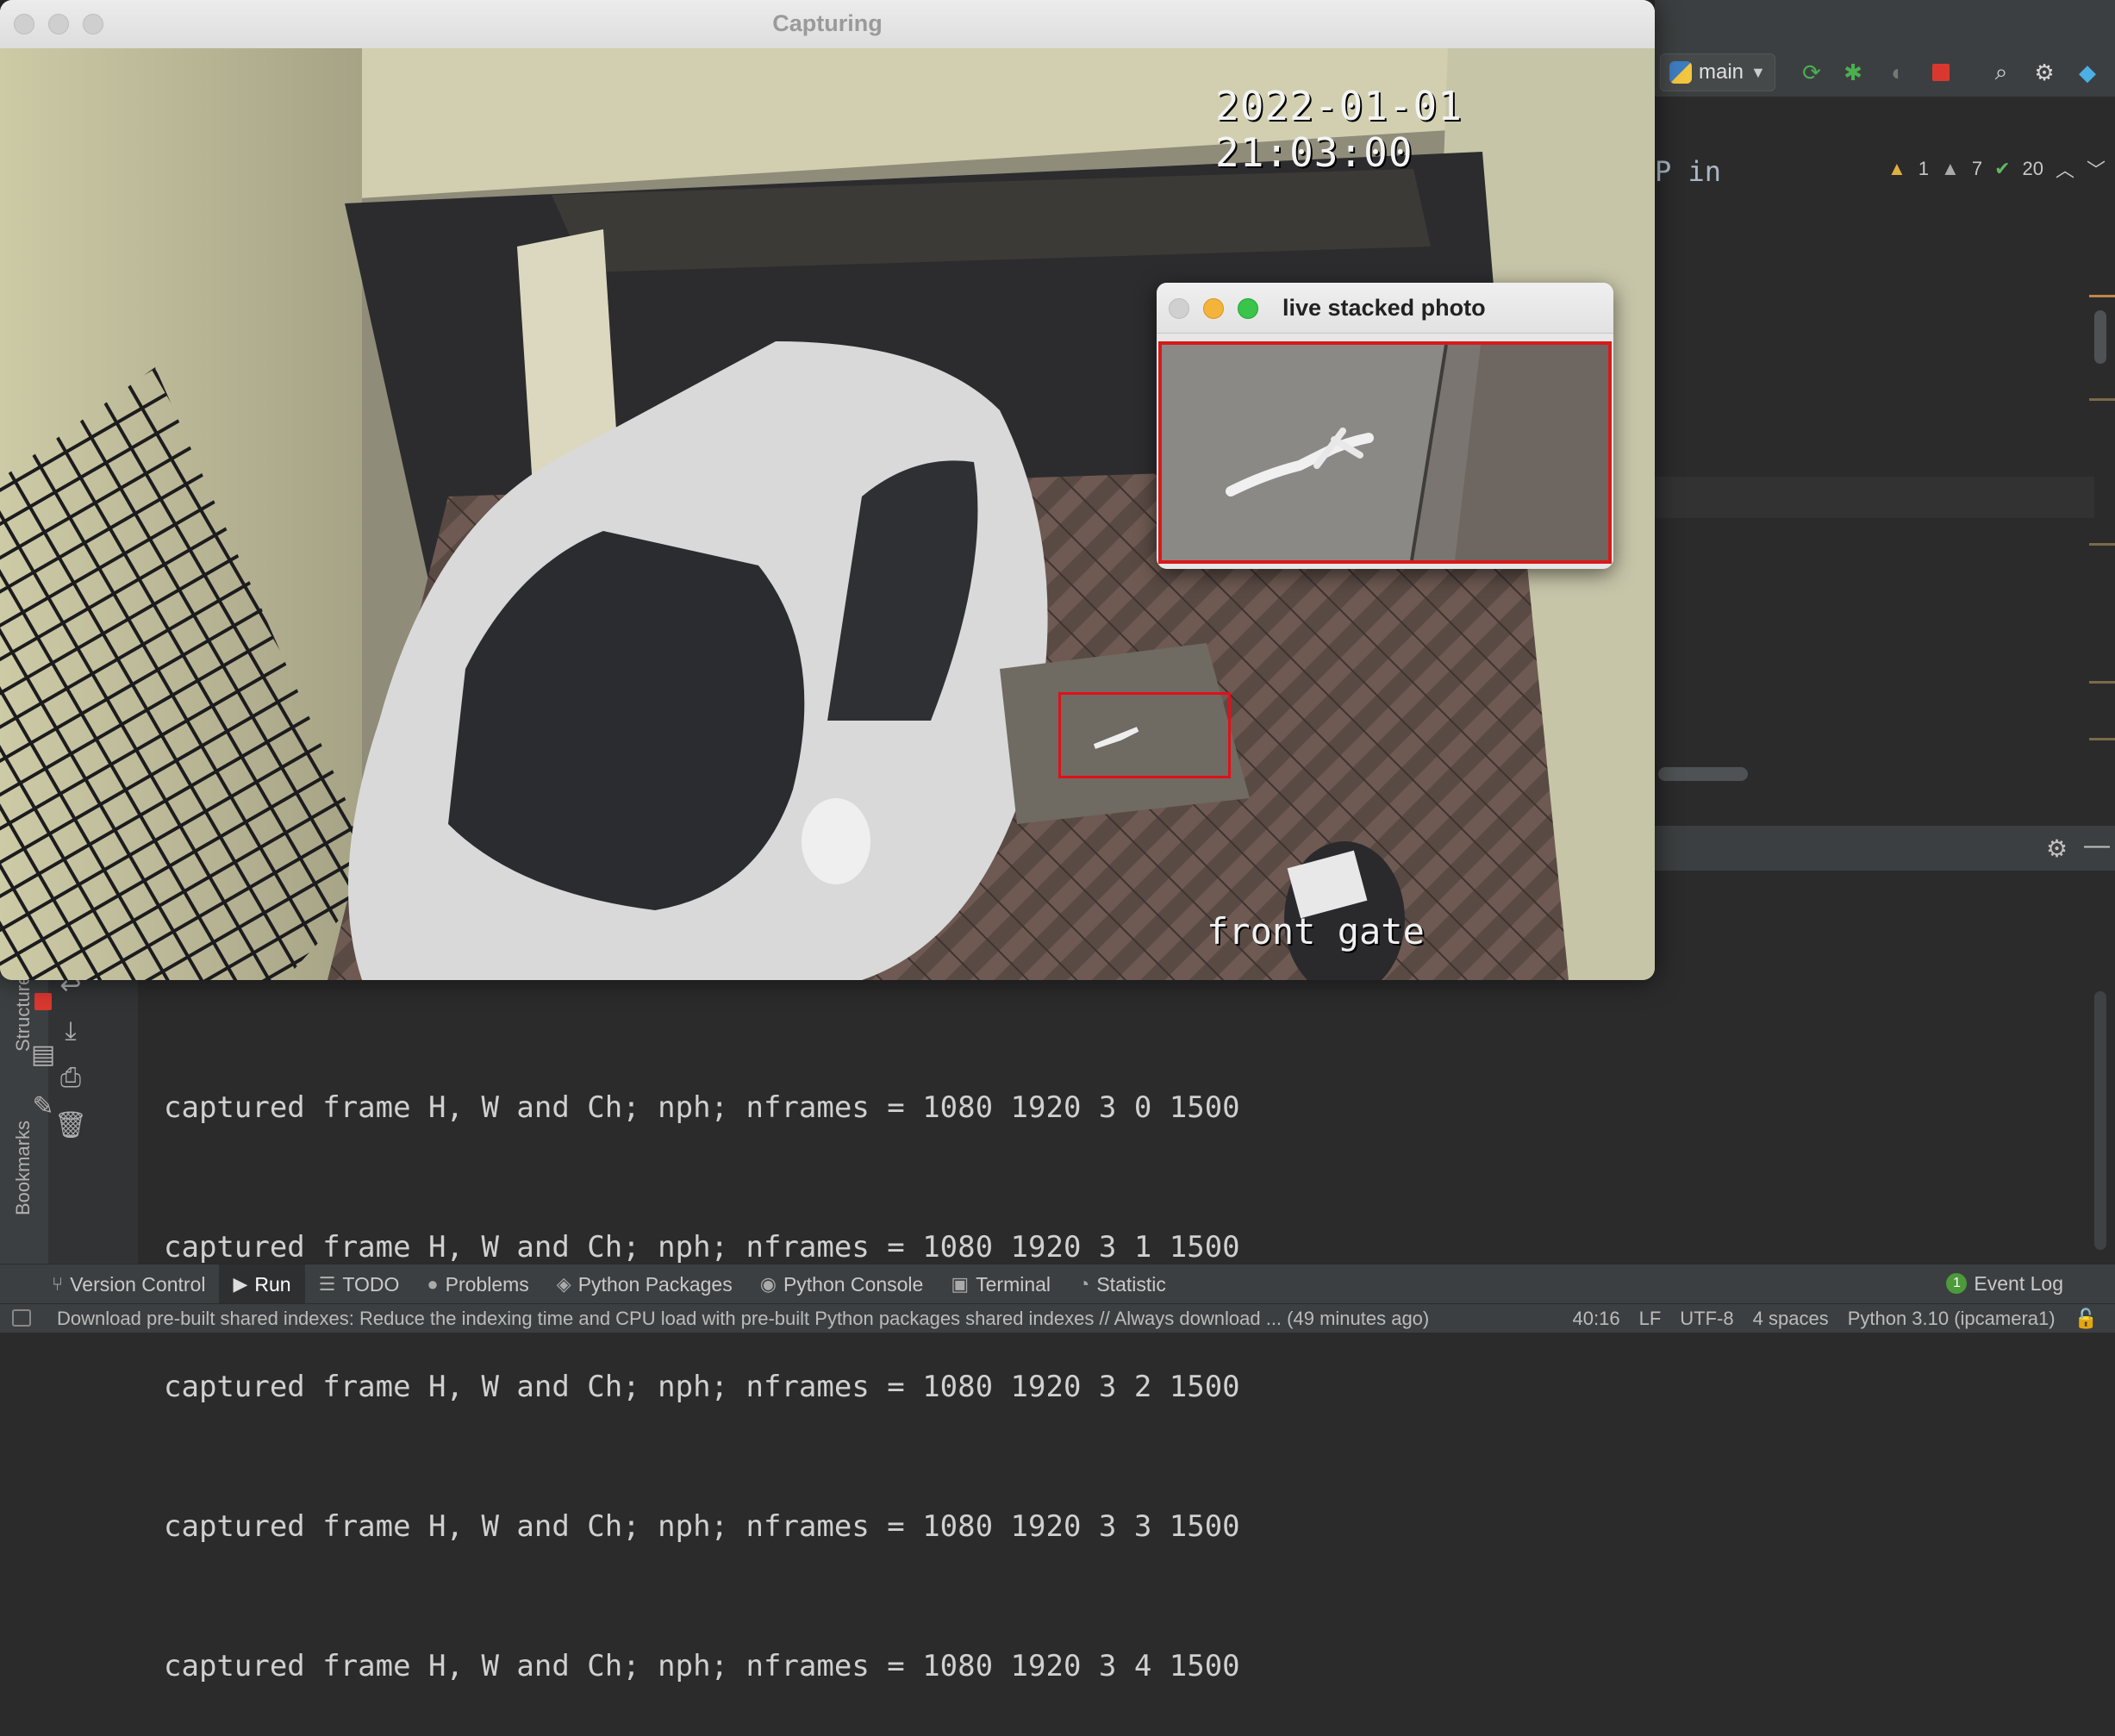  Describe the element at coordinates (1957, 1283) in the screenshot. I see `event-count-badge: 1` at that location.